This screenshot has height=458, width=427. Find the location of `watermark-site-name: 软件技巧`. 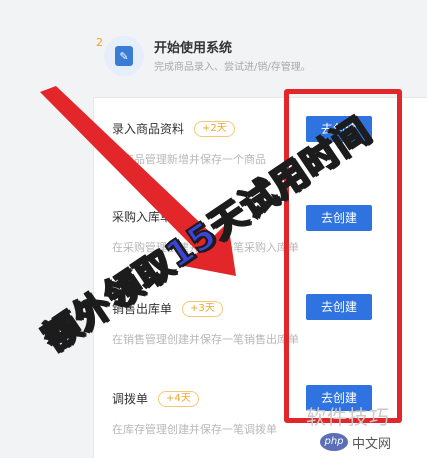

watermark-site-name: 软件技巧 is located at coordinates (348, 417).